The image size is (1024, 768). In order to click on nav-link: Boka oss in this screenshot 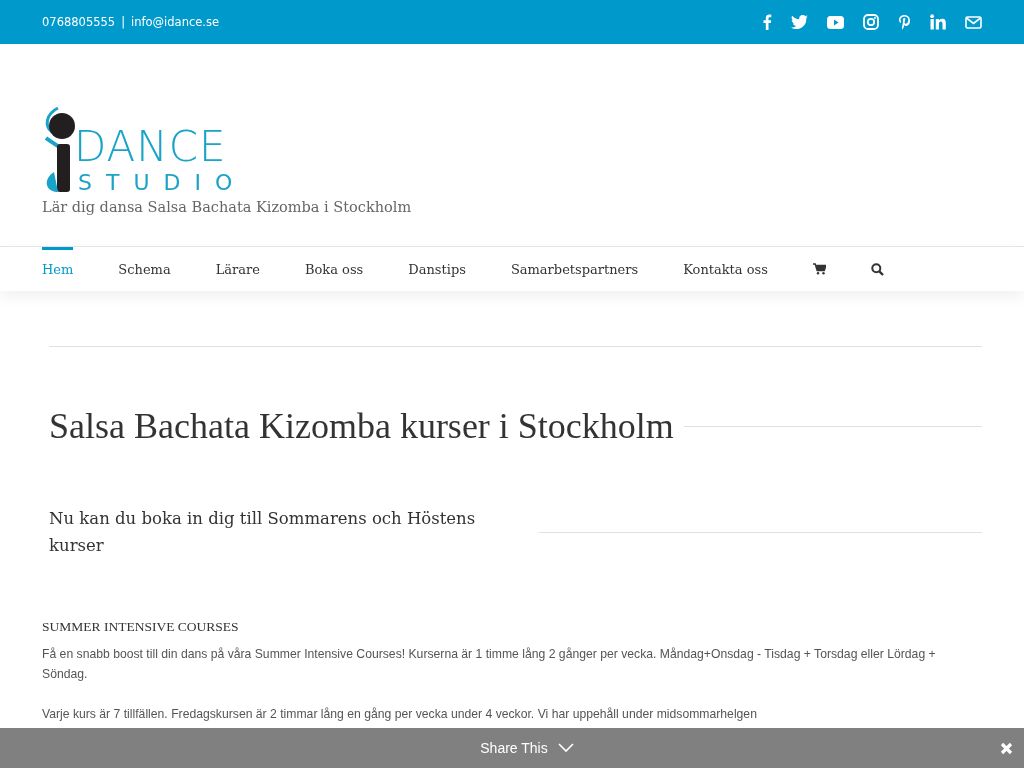, I will do `click(334, 269)`.